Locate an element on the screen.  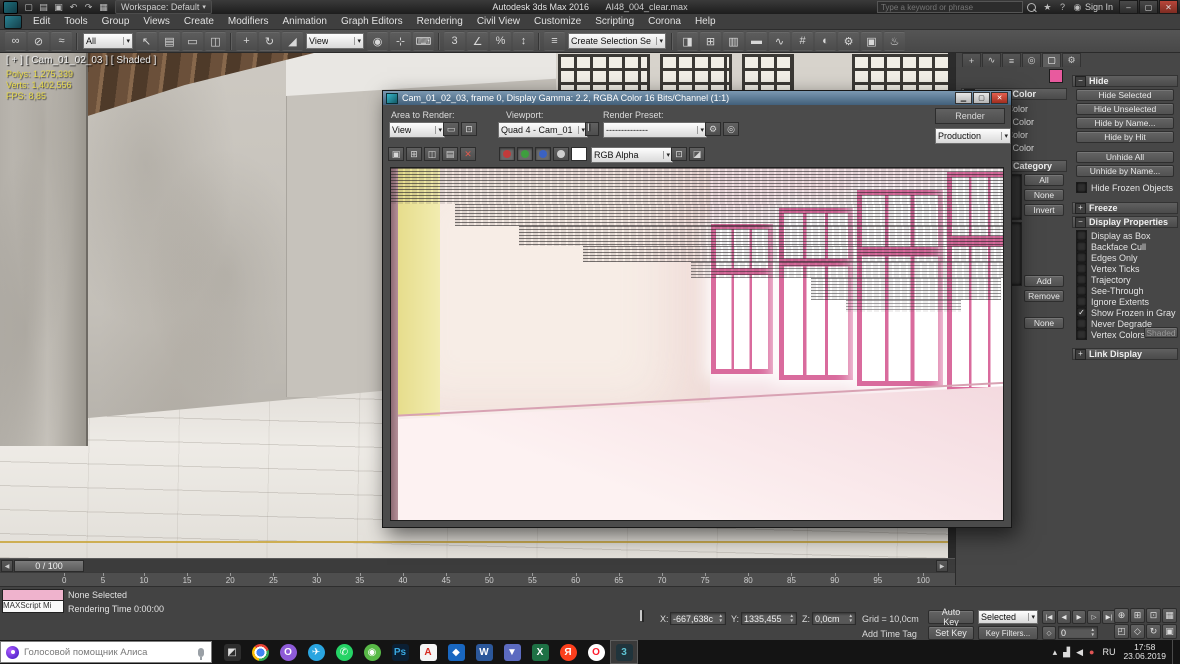
render-production-icon: ♨ is located at coordinates (894, 41).